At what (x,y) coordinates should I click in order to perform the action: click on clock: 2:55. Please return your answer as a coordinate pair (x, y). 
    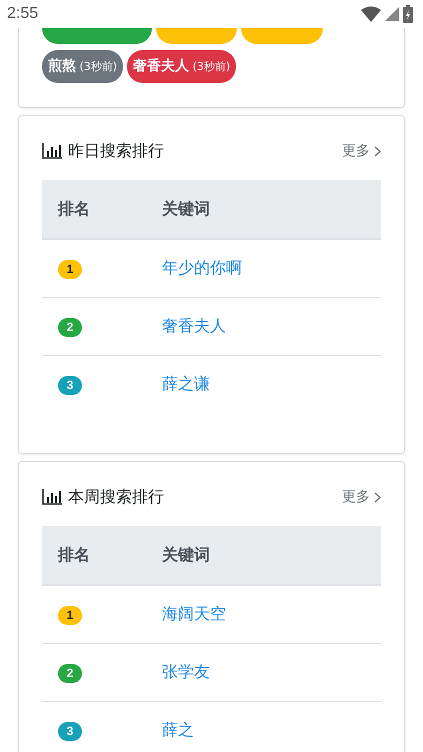
    Looking at the image, I should click on (22, 14).